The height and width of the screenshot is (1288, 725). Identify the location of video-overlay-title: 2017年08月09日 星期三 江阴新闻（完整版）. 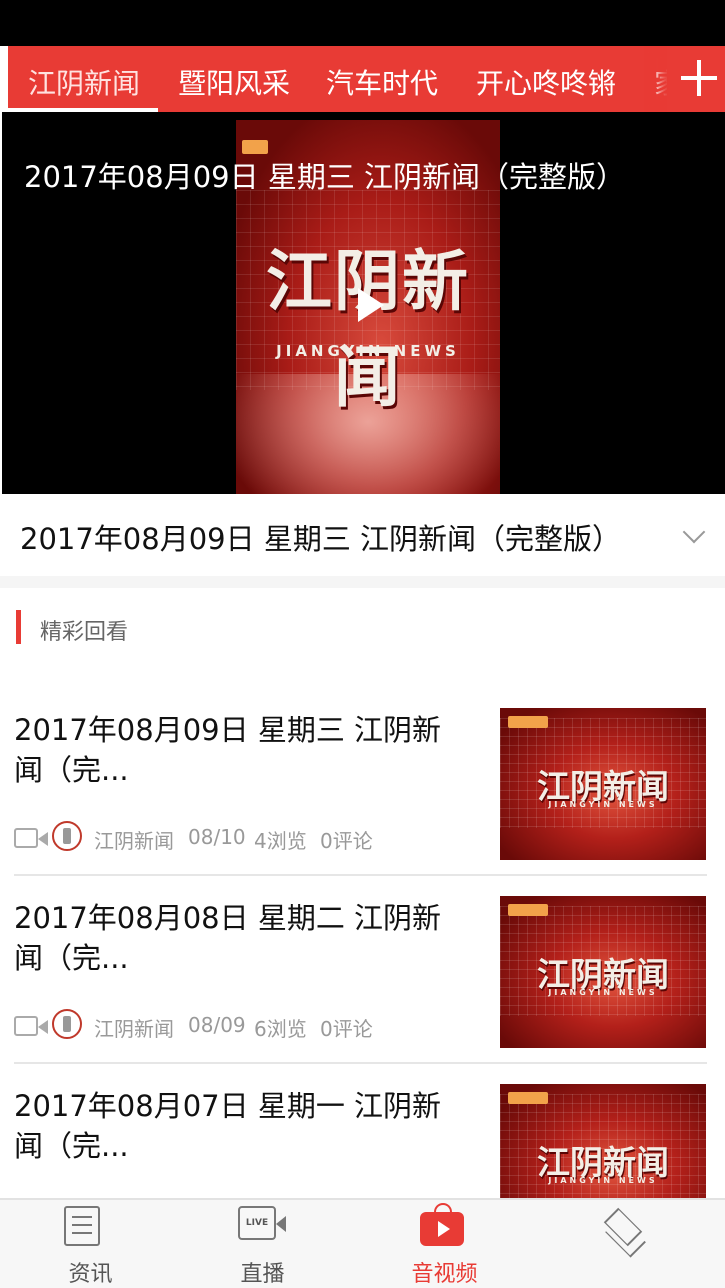
(325, 177).